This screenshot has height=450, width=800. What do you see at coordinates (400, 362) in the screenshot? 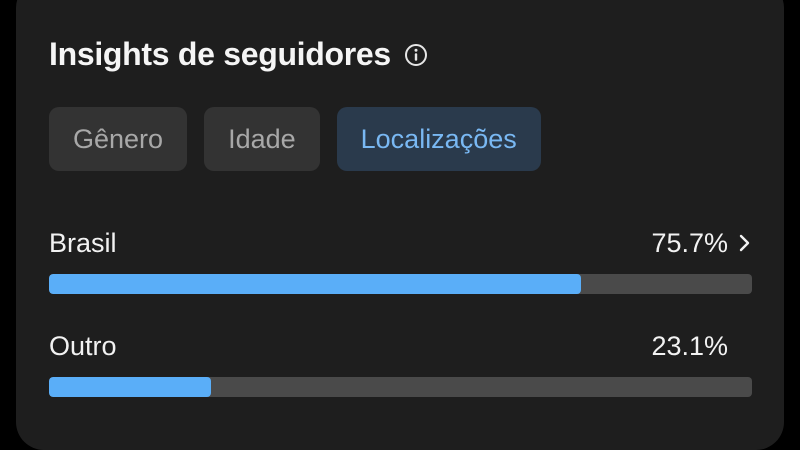
I see `location-row-outro: Outro 23.1%` at bounding box center [400, 362].